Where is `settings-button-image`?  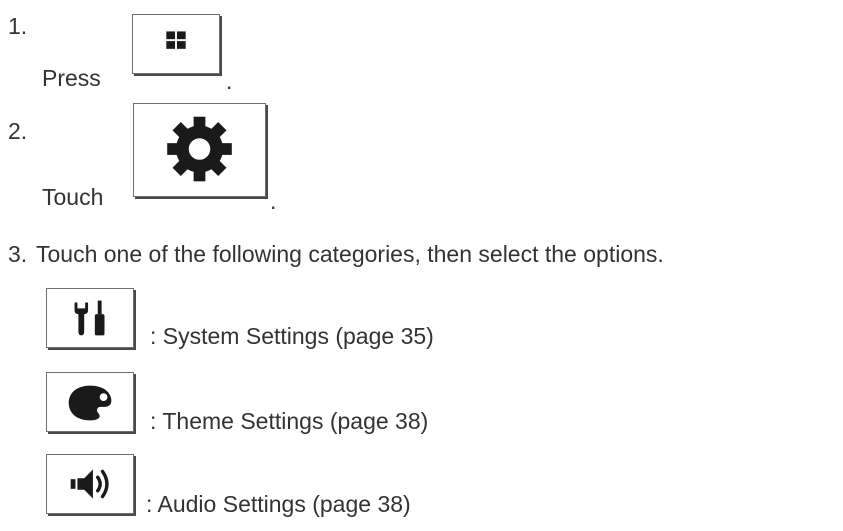 settings-button-image is located at coordinates (199, 150).